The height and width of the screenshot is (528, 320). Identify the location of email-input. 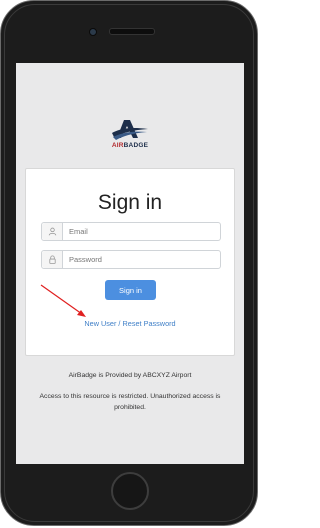
(141, 231).